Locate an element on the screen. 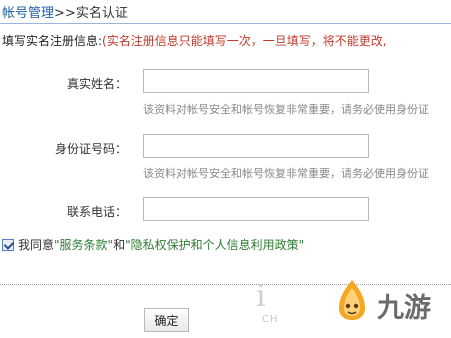 The width and height of the screenshot is (451, 338). header-divider is located at coordinates (225, 23).